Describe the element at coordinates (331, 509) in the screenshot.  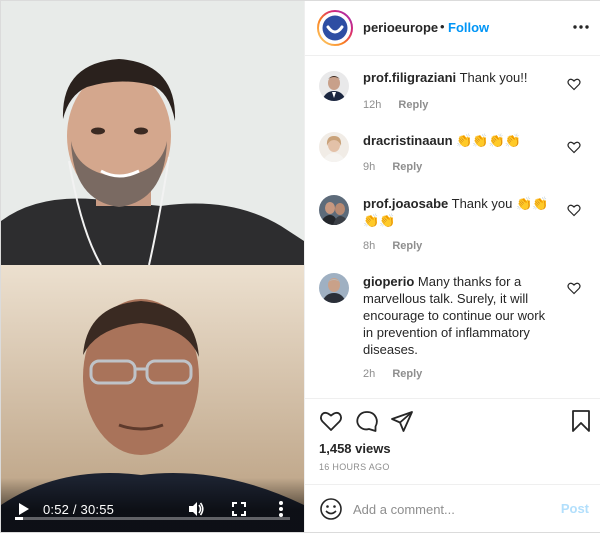
I see `emoji-smiley-icon` at that location.